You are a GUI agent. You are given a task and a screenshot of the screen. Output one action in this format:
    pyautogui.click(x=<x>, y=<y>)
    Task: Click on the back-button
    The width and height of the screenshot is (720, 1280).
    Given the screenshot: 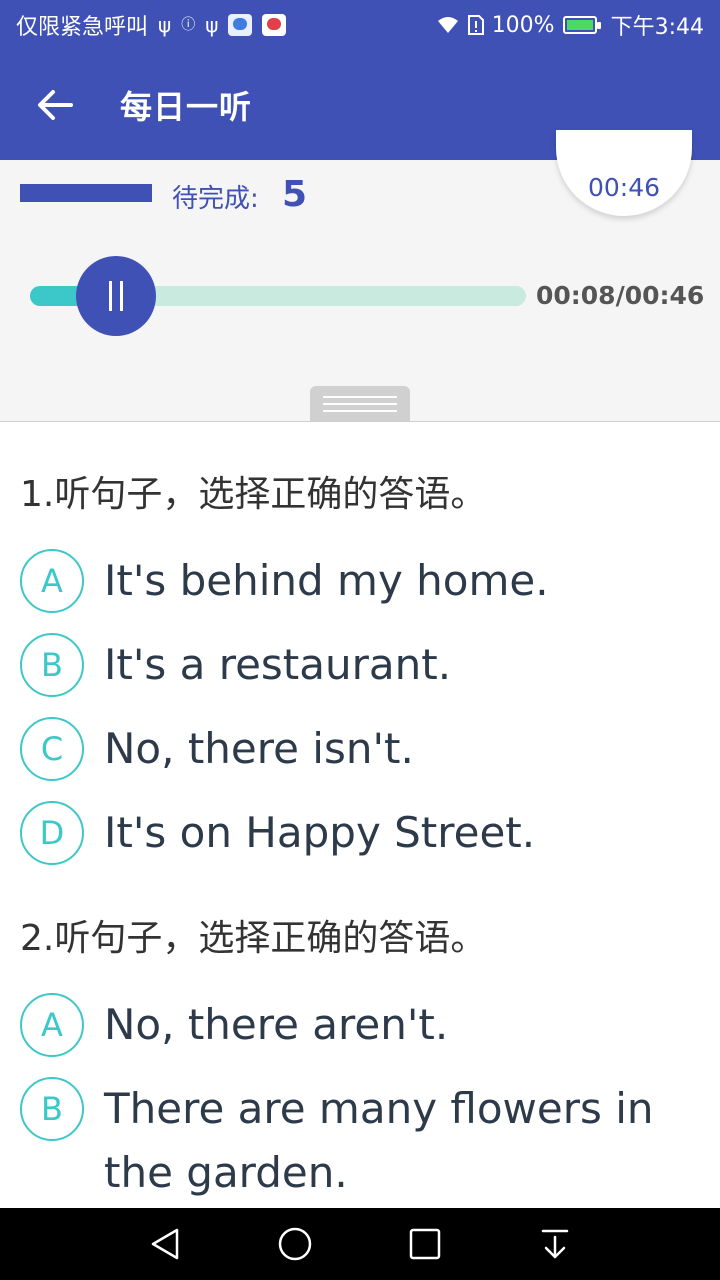 What is the action you would take?
    pyautogui.click(x=55, y=105)
    